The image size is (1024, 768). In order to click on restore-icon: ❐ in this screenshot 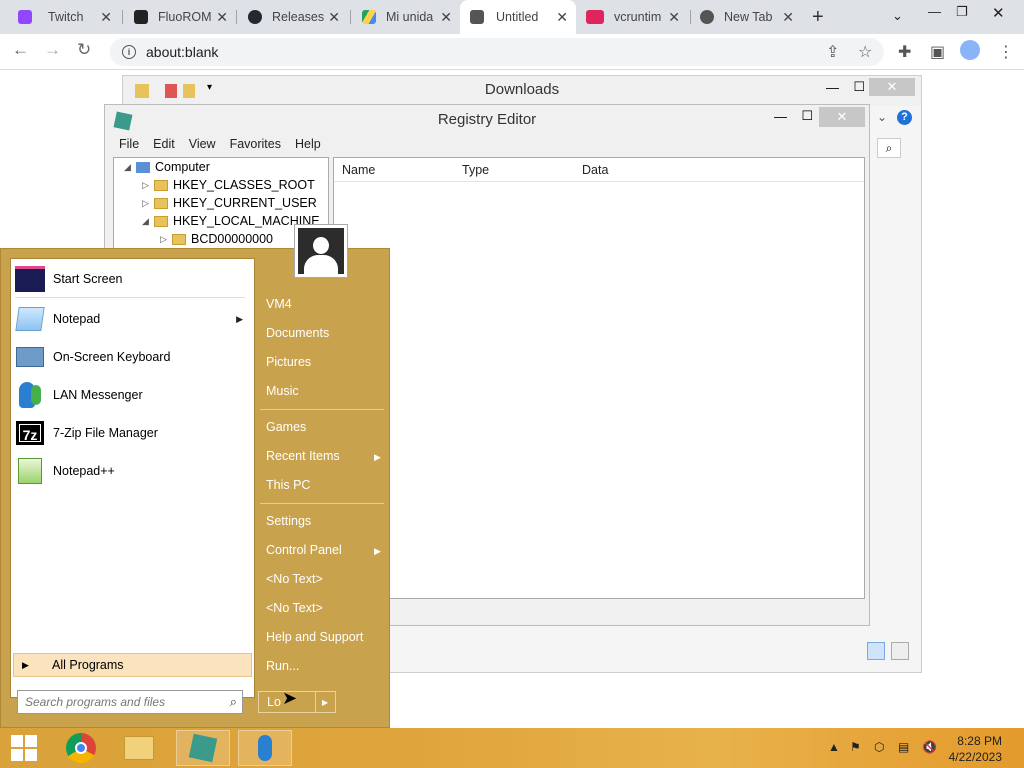, I will do `click(962, 12)`.